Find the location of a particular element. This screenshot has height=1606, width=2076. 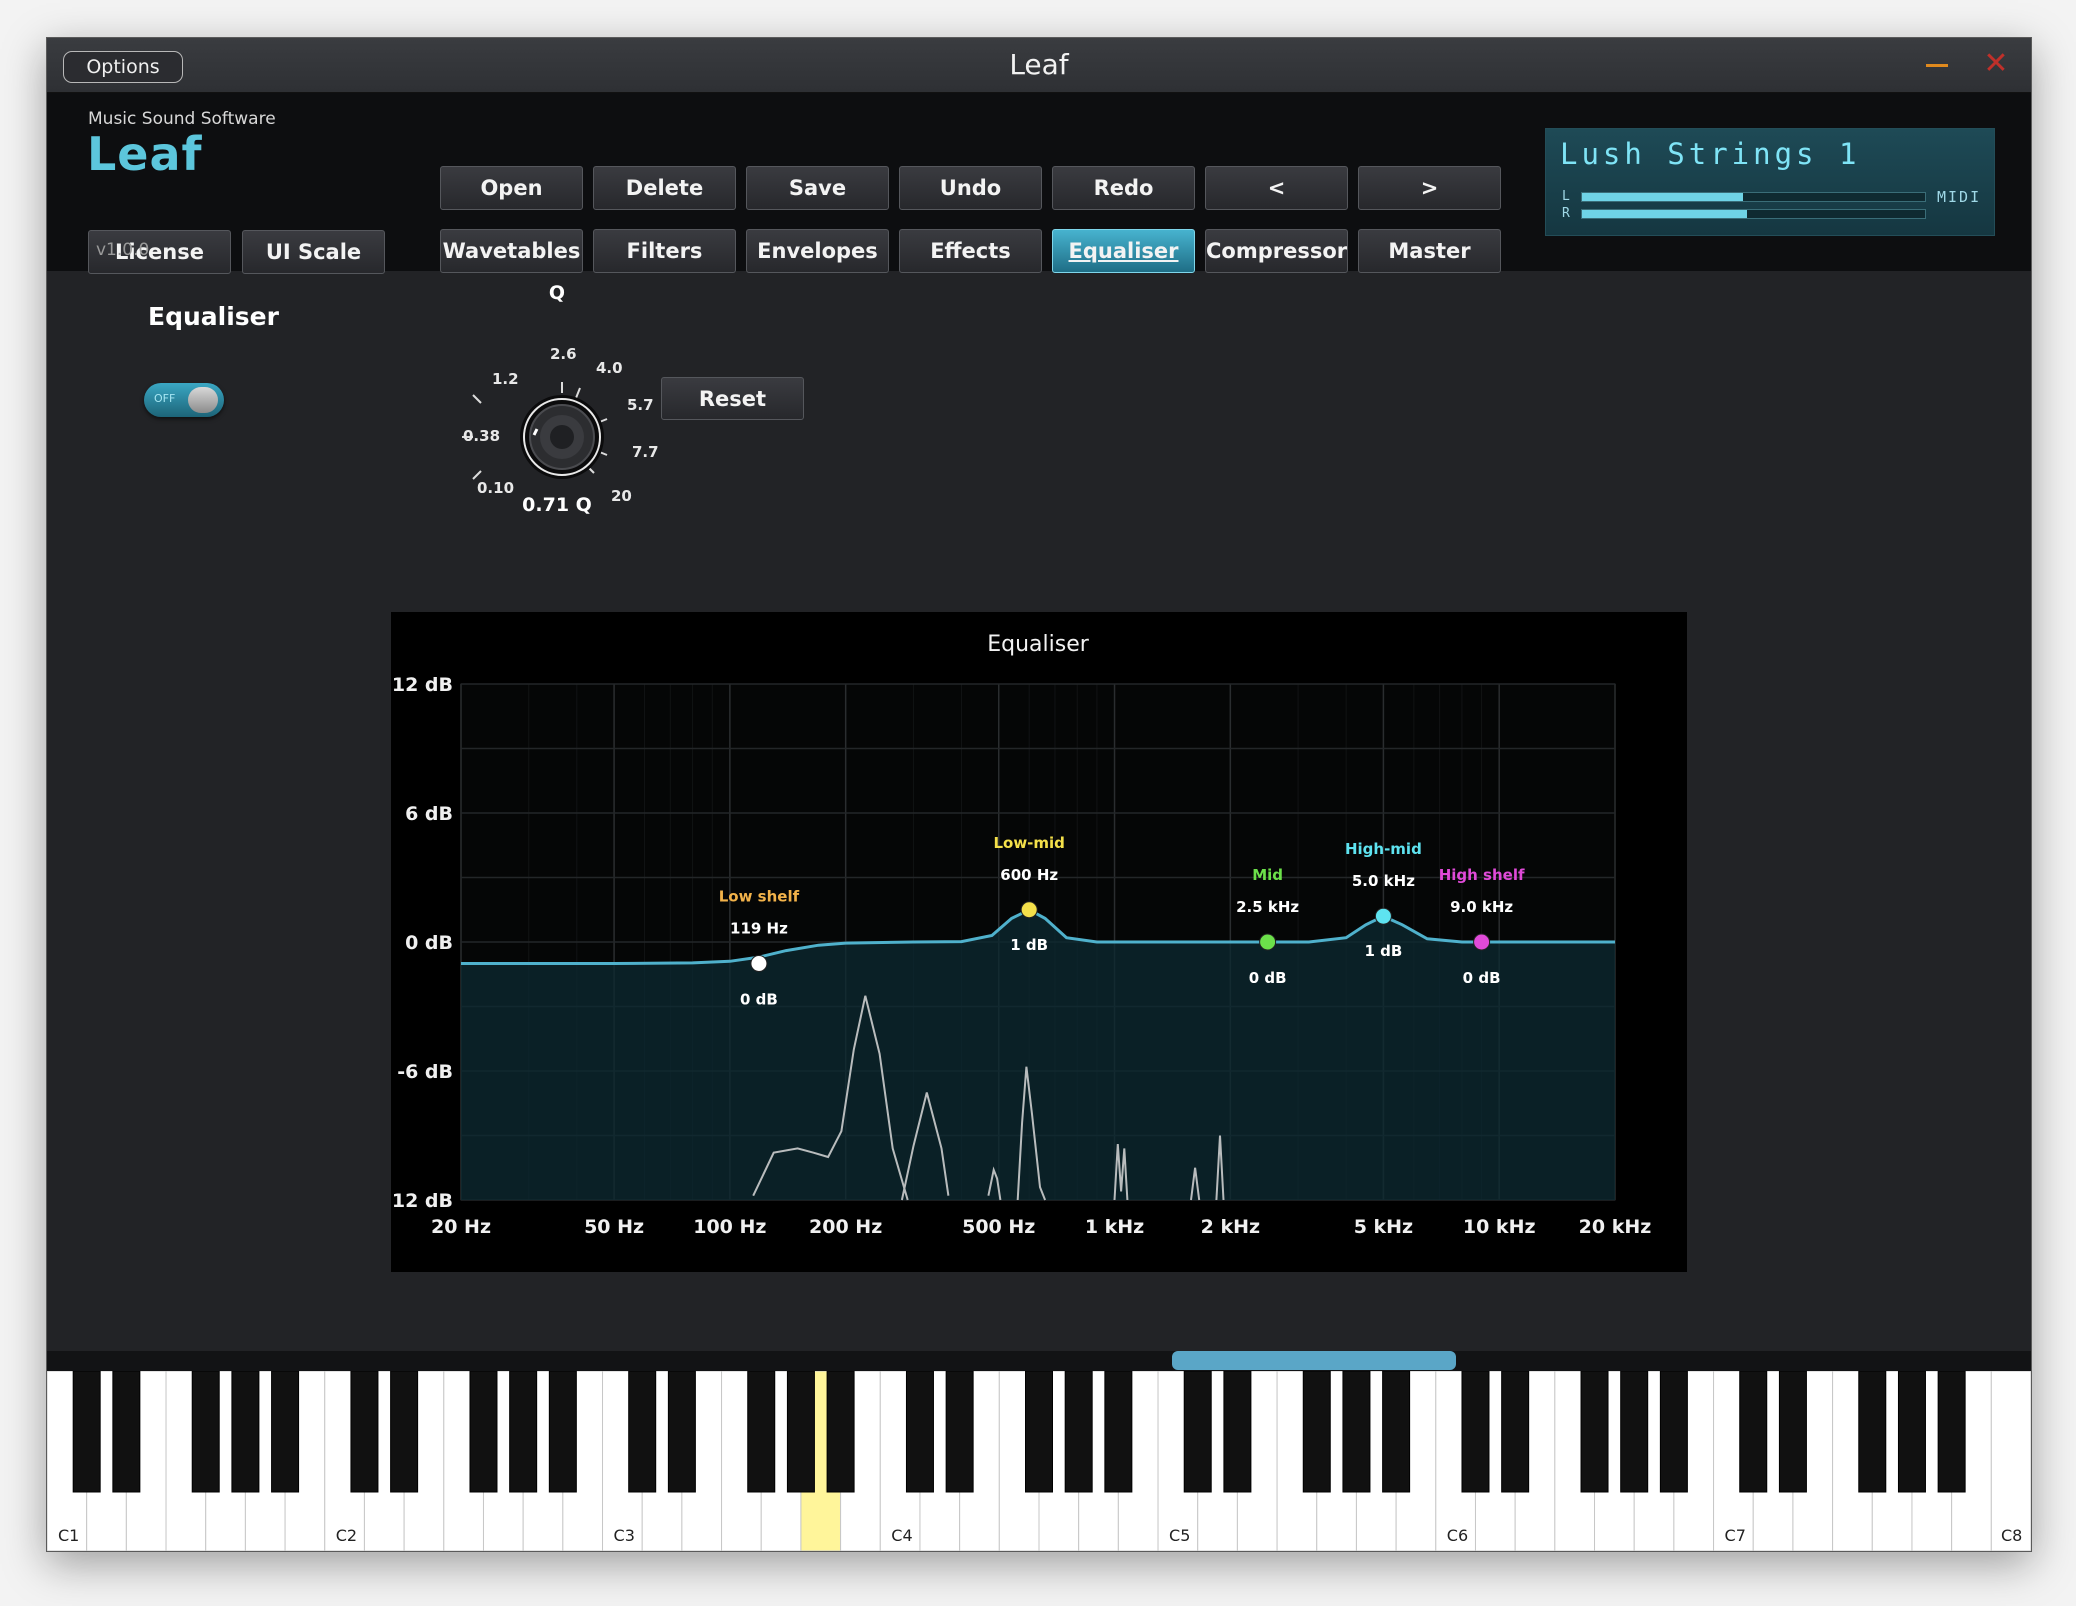

y-tick-label: 0 dB is located at coordinates (429, 943).